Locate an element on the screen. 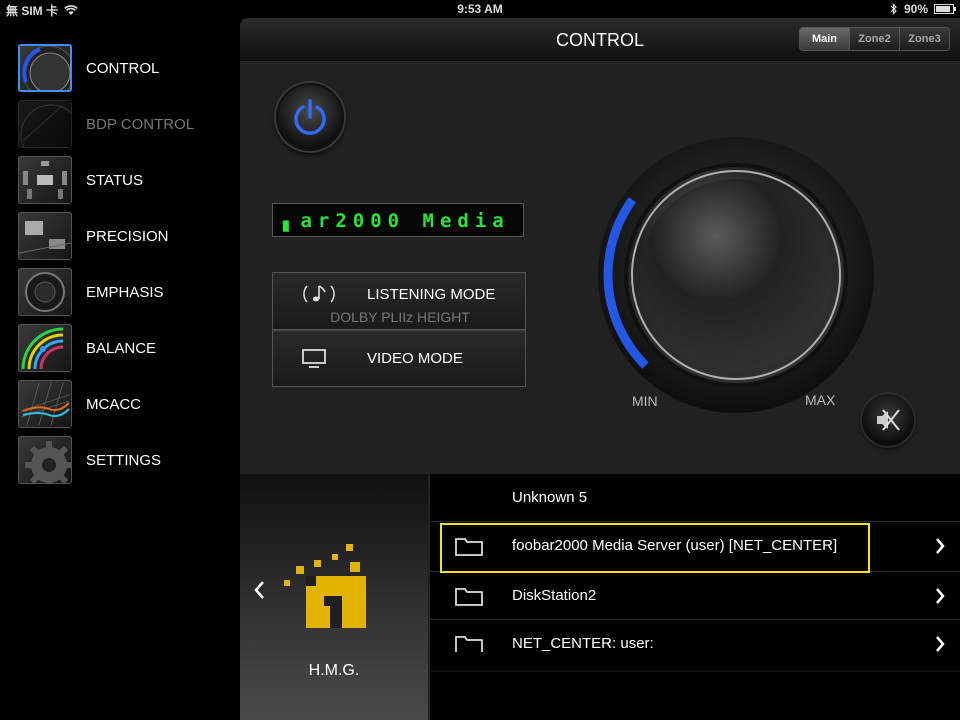 This screenshot has width=960, height=720. list-divider is located at coordinates (695, 671).